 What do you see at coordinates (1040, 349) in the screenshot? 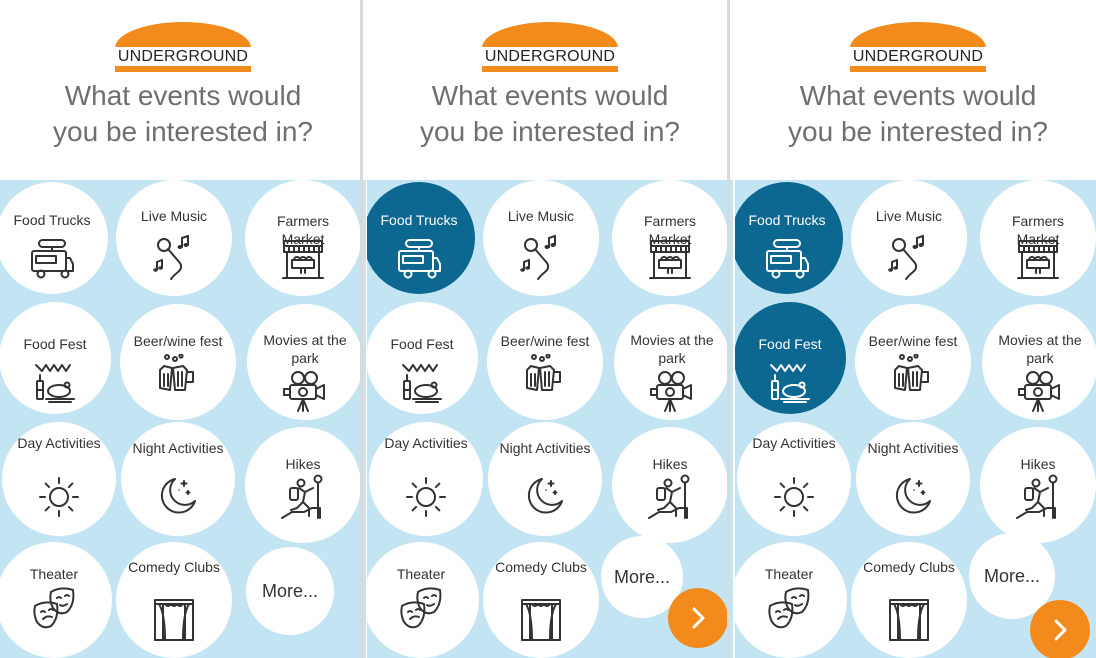
I see `event-label: Movies at the park` at bounding box center [1040, 349].